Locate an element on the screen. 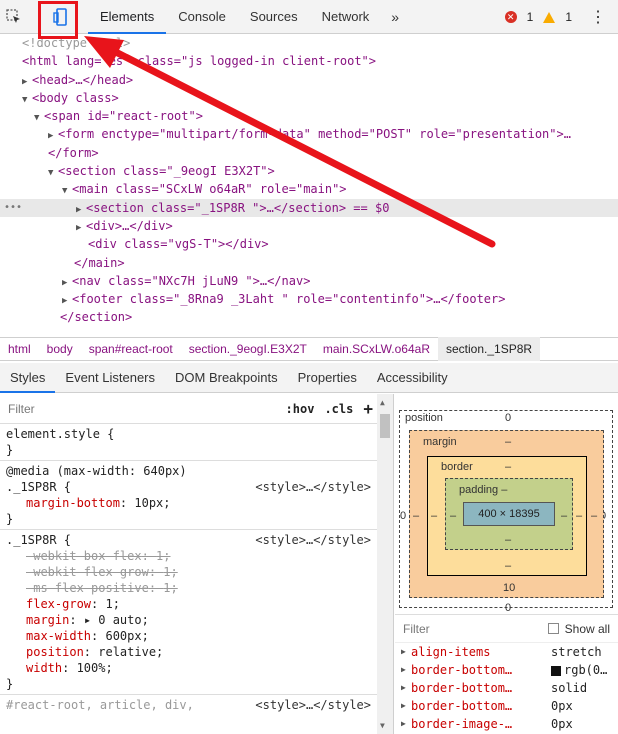 The width and height of the screenshot is (618, 734). element-style-rule: element.style { } is located at coordinates (196, 442).